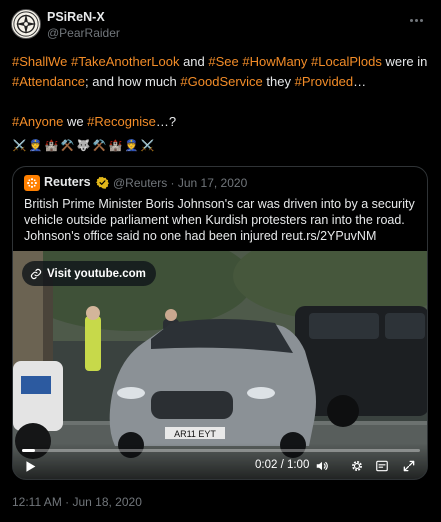  What do you see at coordinates (48, 81) in the screenshot?
I see `hashtag-link: #Attendance` at bounding box center [48, 81].